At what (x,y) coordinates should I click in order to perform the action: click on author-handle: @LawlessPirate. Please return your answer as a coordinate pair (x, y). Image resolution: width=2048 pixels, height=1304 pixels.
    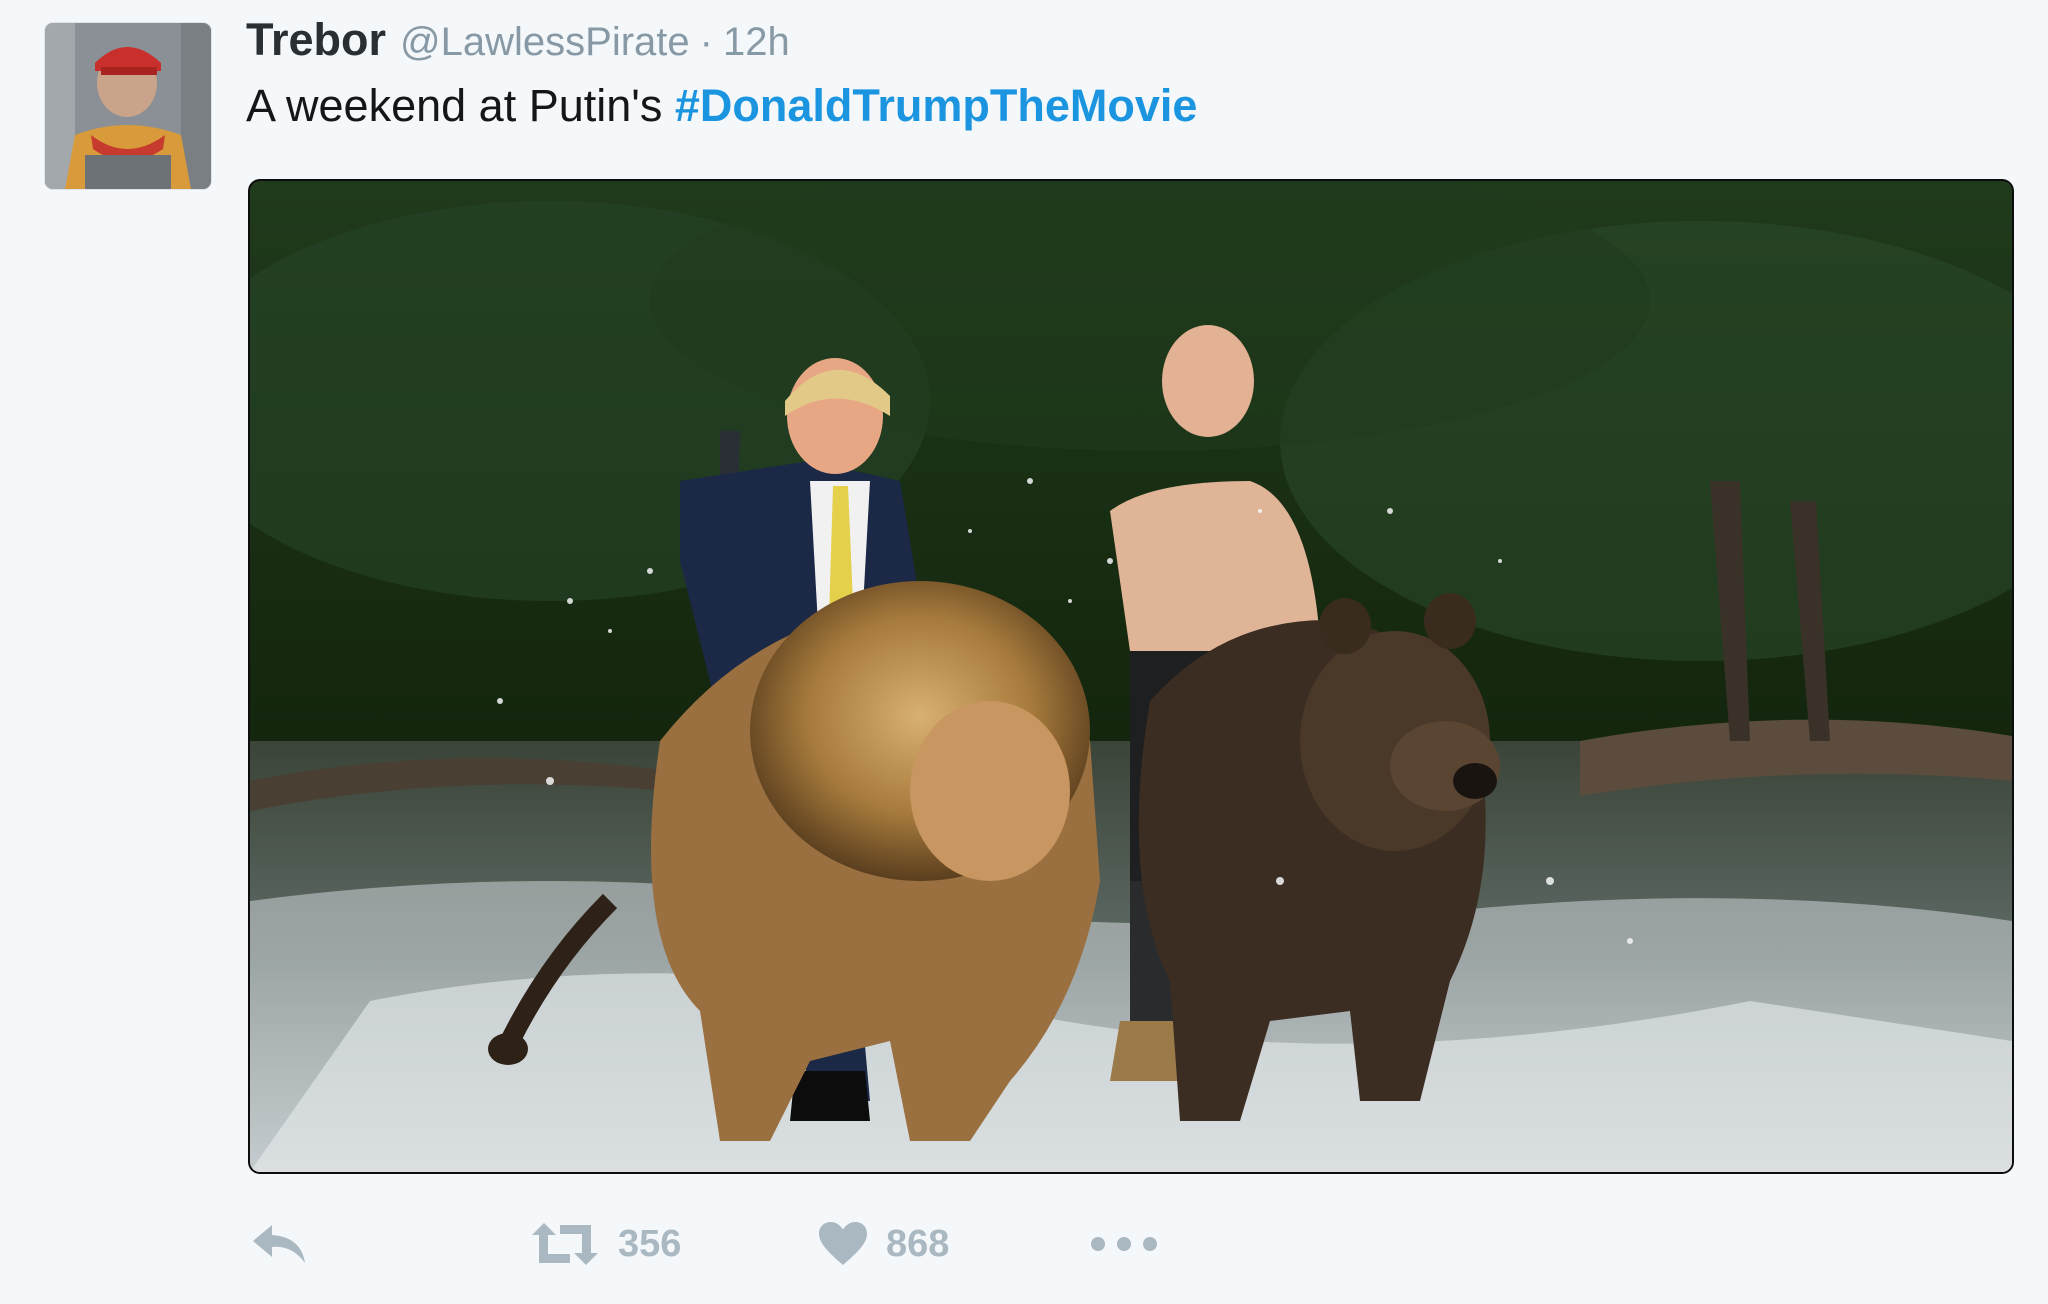
    Looking at the image, I should click on (545, 42).